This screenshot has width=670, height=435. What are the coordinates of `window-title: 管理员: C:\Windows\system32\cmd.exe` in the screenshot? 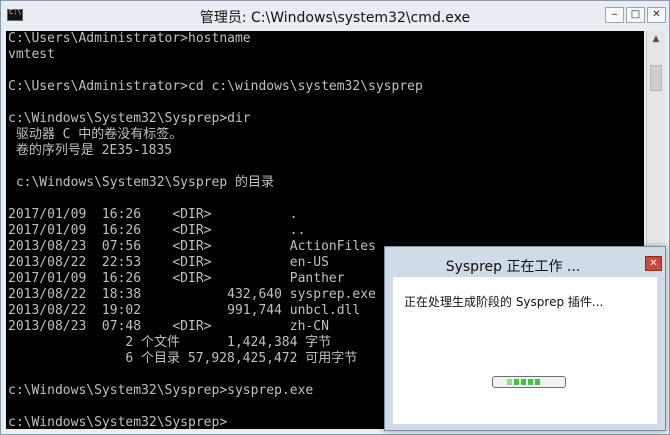 It's located at (335, 18).